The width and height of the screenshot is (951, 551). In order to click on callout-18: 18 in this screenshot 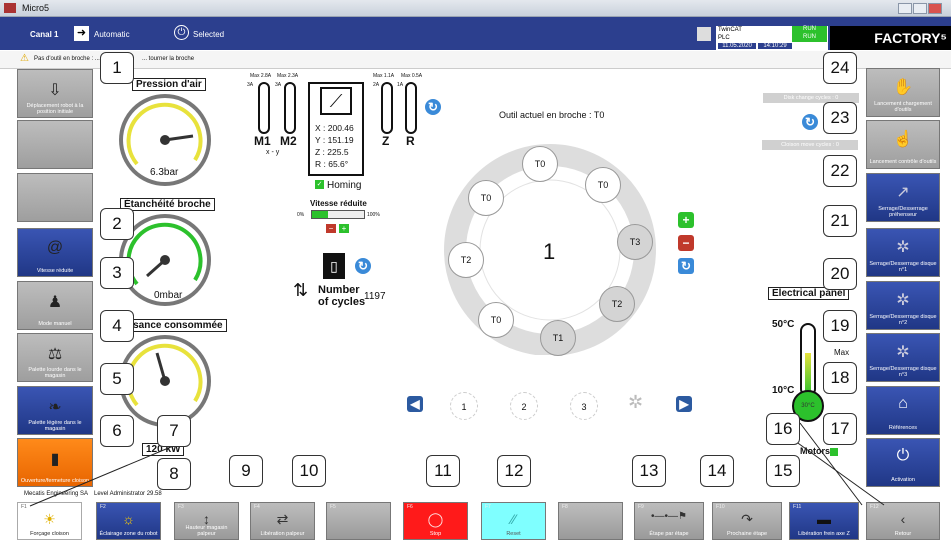, I will do `click(840, 378)`.